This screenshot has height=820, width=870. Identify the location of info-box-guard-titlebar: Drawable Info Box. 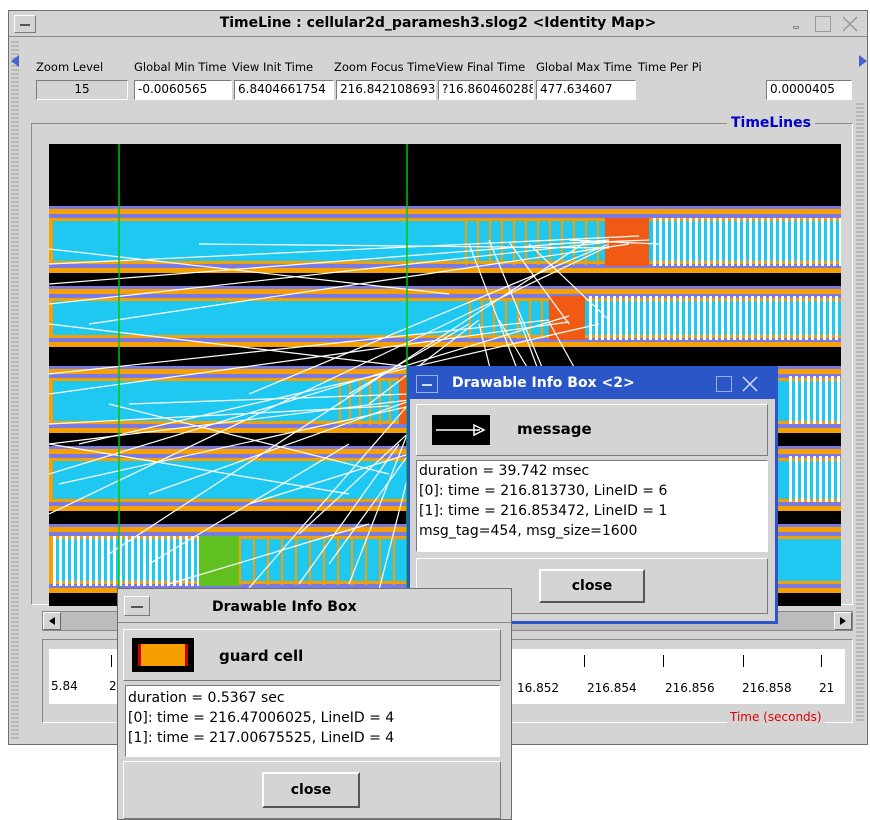
(314, 606).